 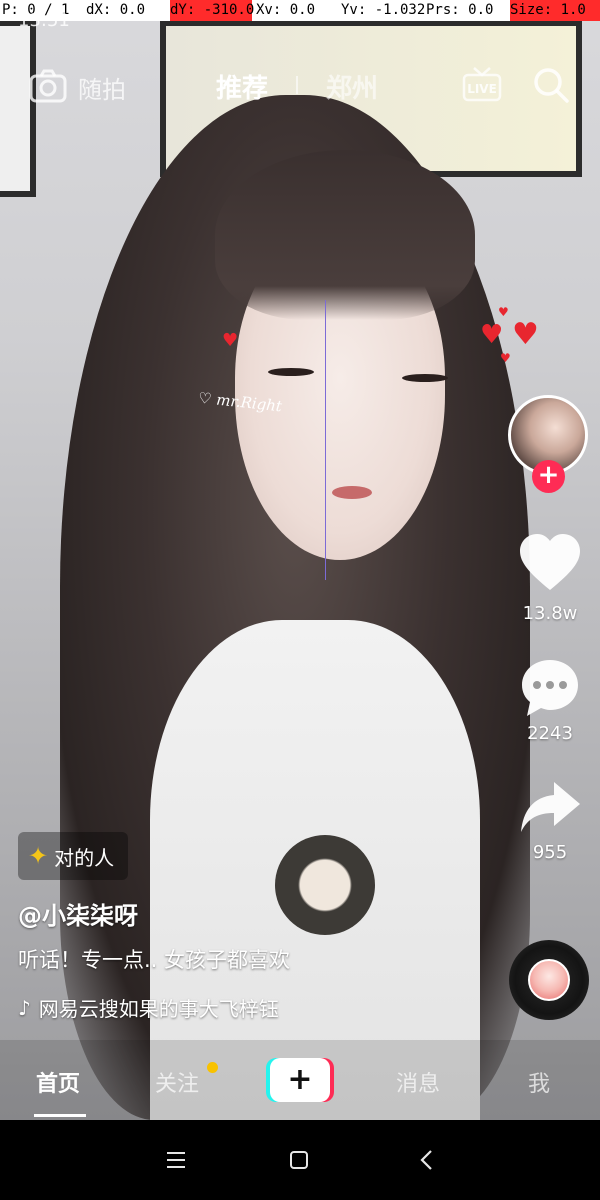 I want to click on like-heart-icon, so click(x=550, y=564).